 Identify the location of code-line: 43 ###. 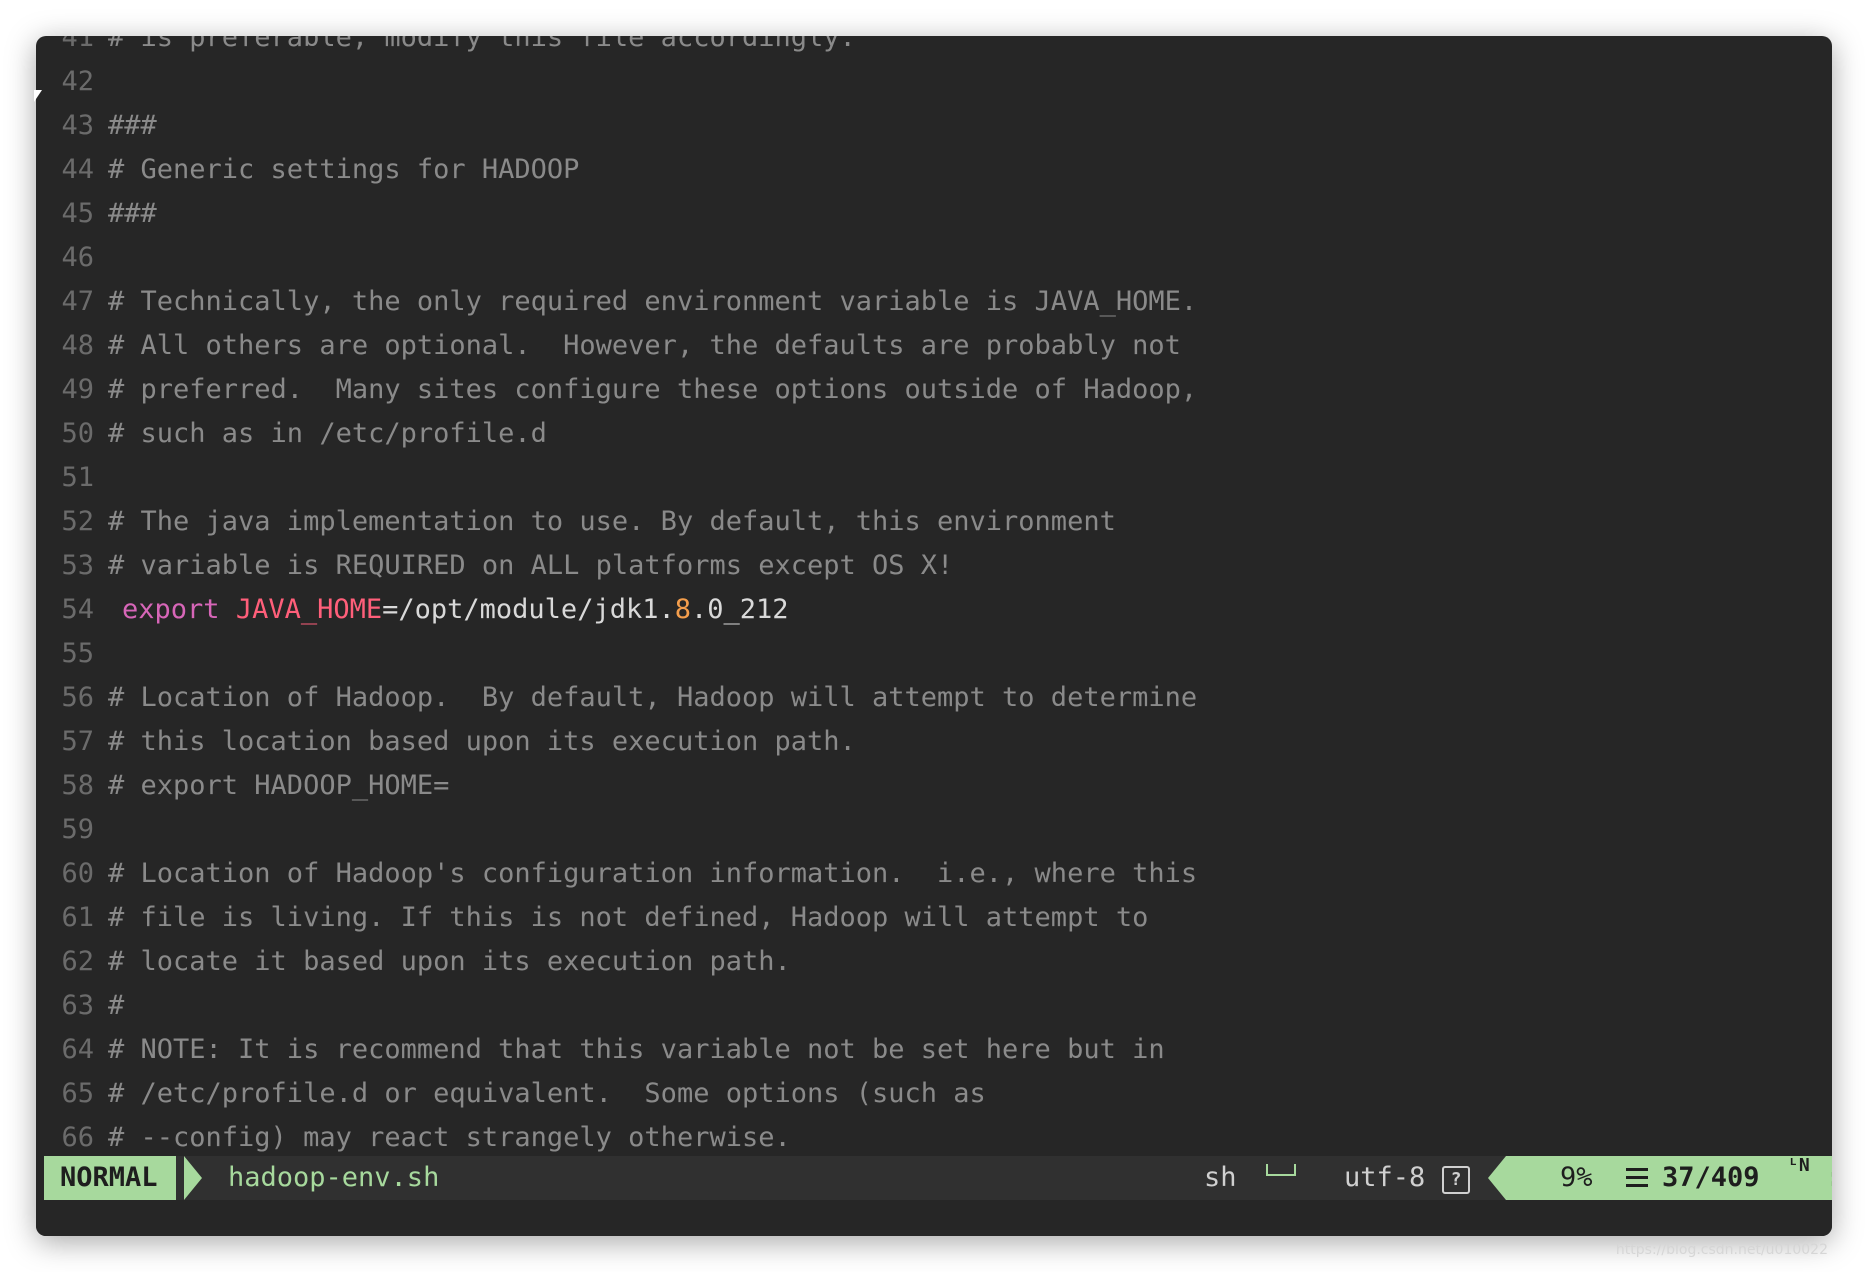
(934, 126).